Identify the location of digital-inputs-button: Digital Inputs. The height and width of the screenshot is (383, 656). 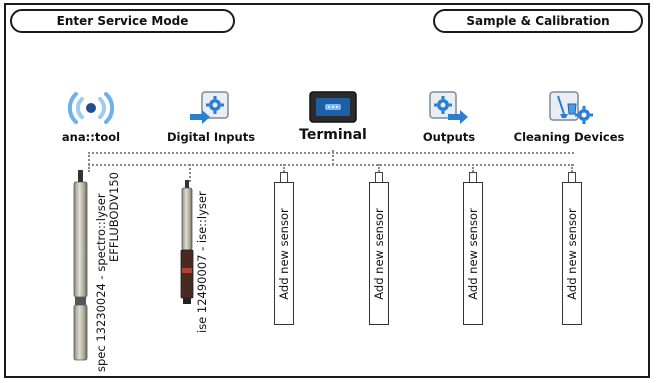
(211, 117).